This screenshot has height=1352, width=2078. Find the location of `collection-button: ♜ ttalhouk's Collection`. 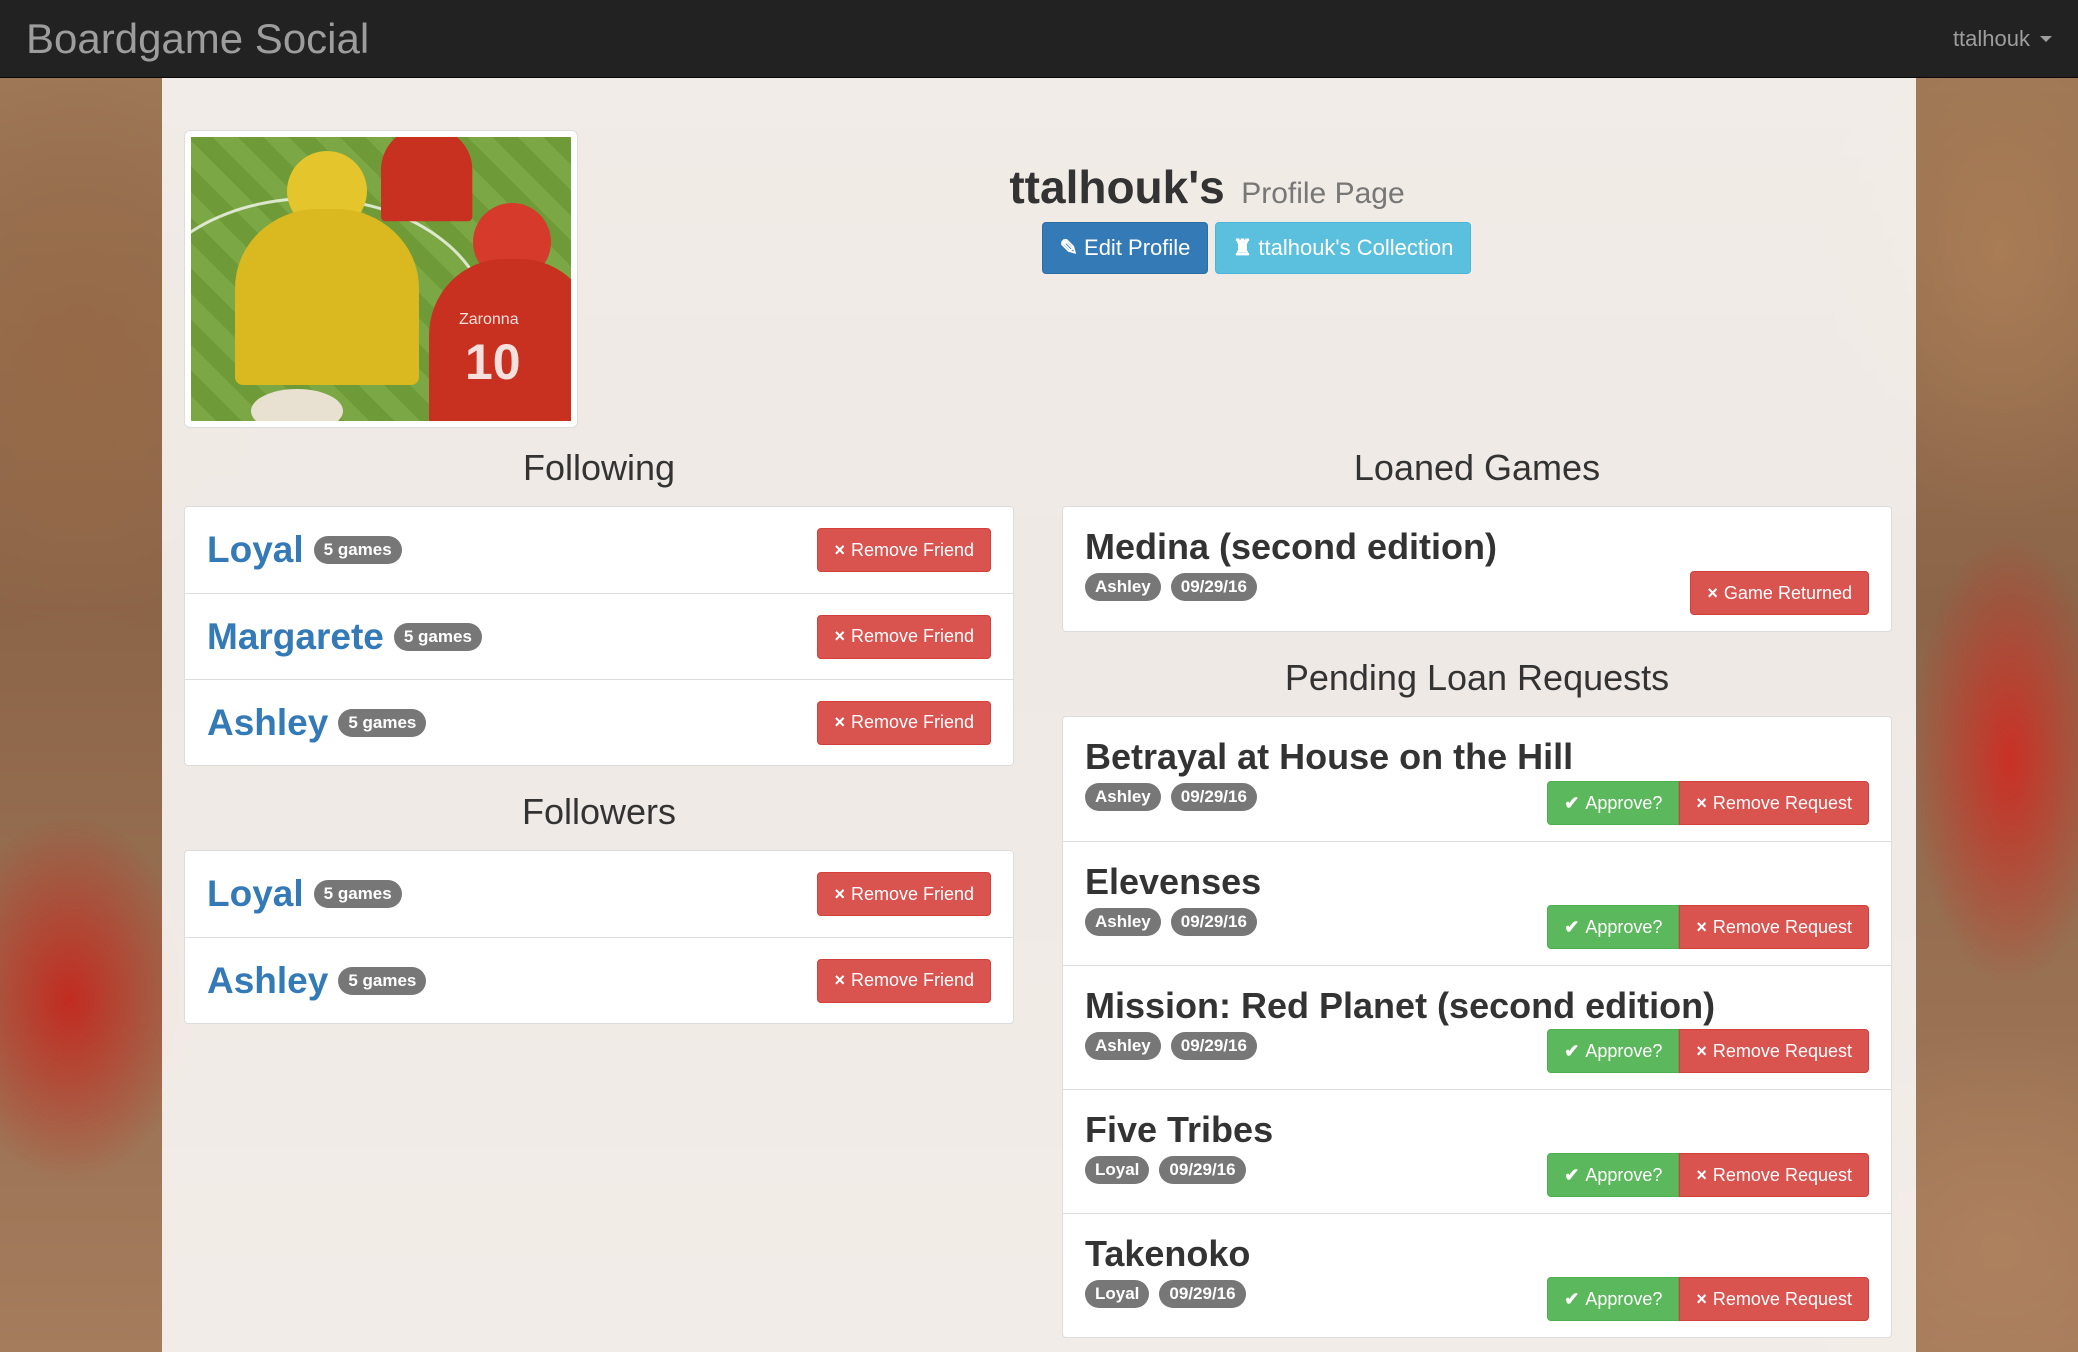

collection-button: ♜ ttalhouk's Collection is located at coordinates (1343, 248).